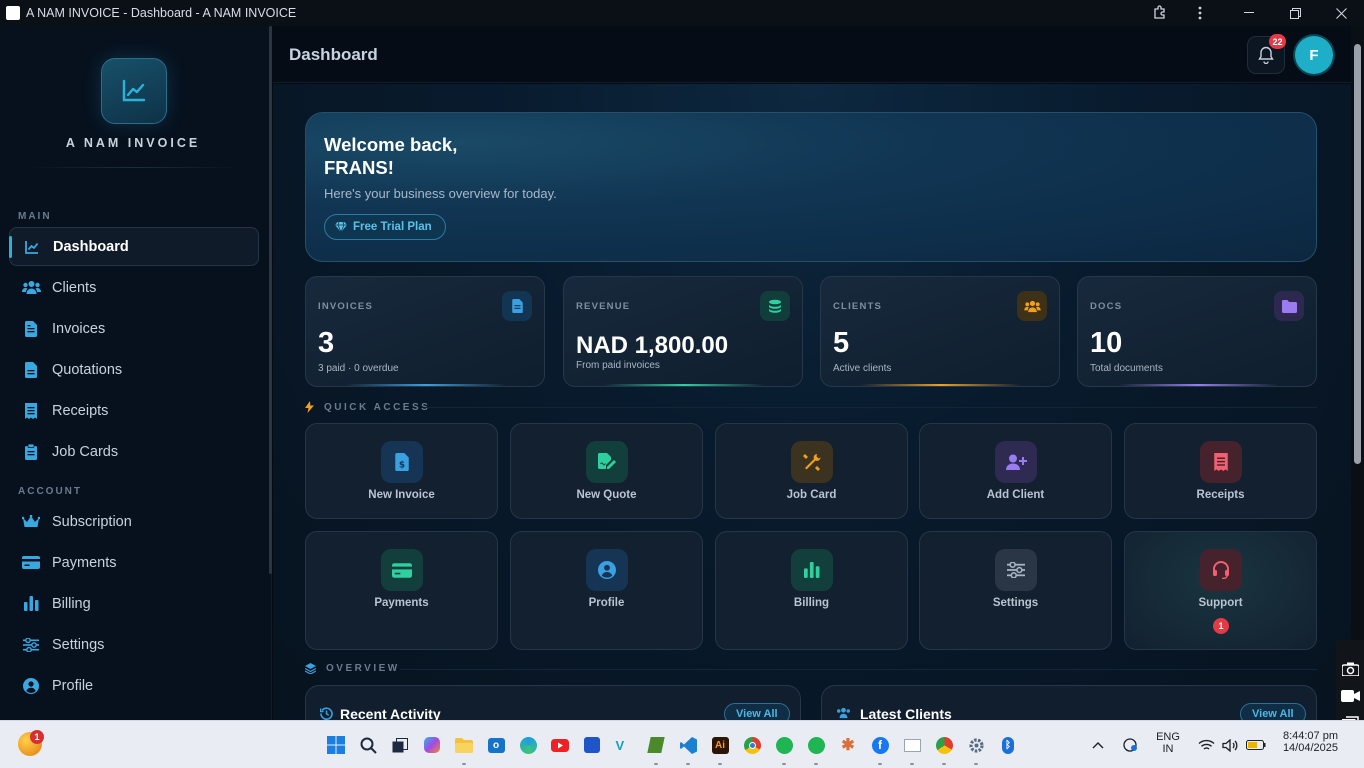  I want to click on stat-card-revenue: REVENUE NAD 1,800.00 From paid invoices, so click(683, 331).